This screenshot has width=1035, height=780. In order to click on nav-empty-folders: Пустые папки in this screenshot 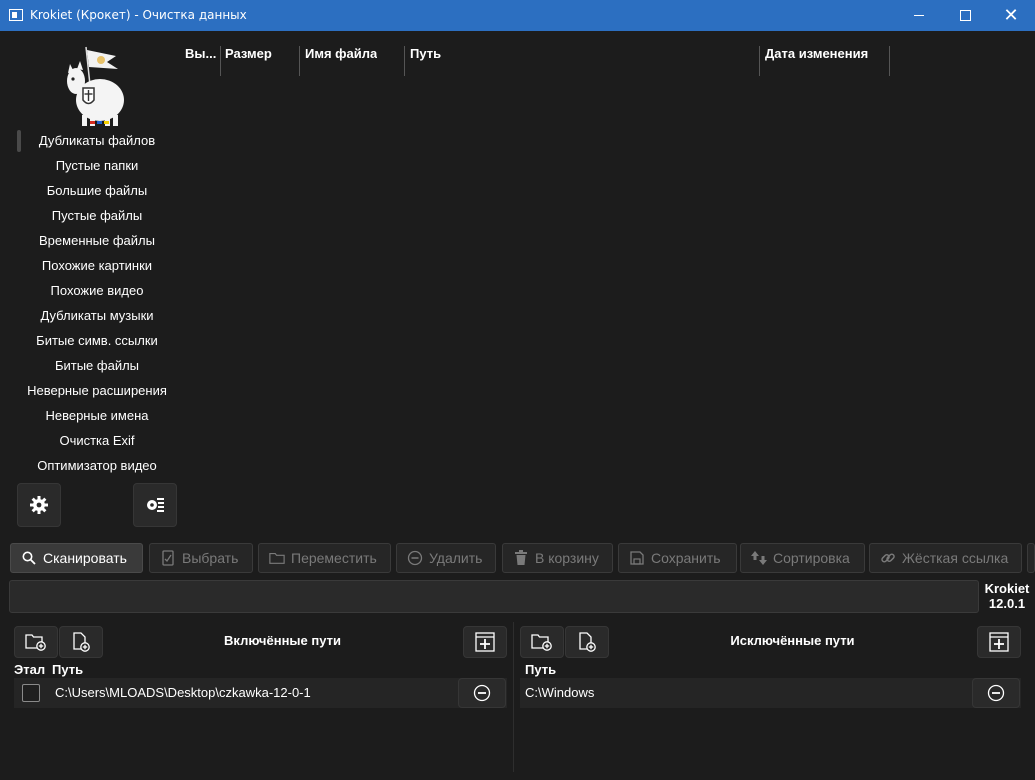, I will do `click(97, 167)`.